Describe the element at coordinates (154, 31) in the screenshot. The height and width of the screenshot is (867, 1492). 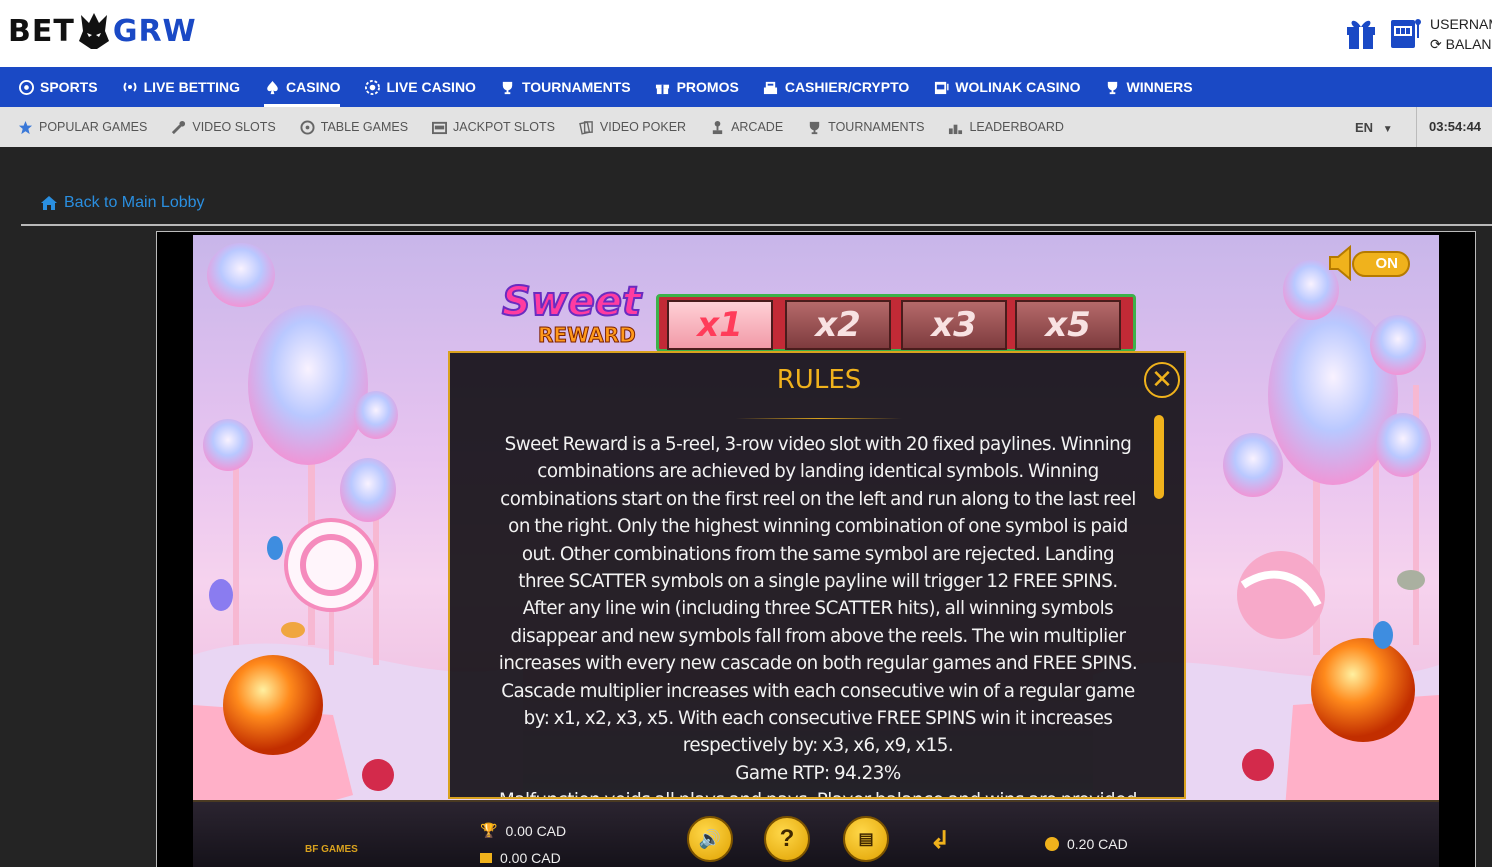
I see `logo-text-right: GRW` at that location.